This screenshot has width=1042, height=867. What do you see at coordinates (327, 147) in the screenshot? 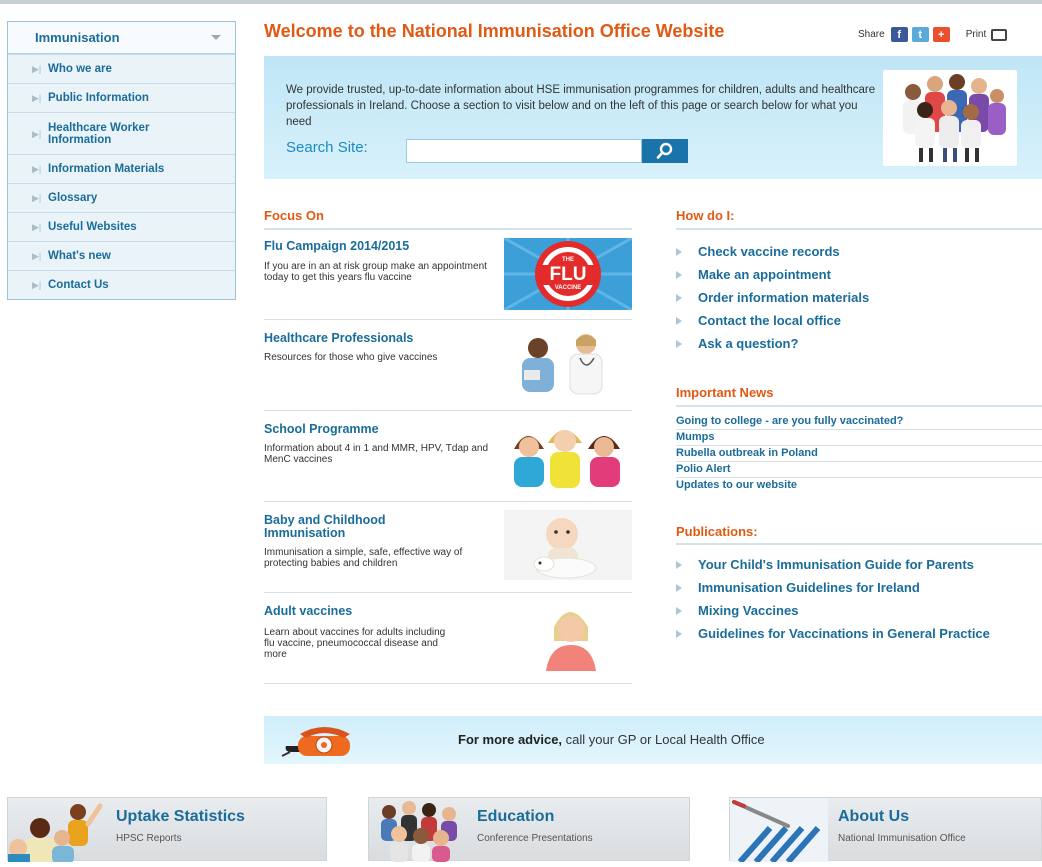
I see `search-label: Search Site:` at bounding box center [327, 147].